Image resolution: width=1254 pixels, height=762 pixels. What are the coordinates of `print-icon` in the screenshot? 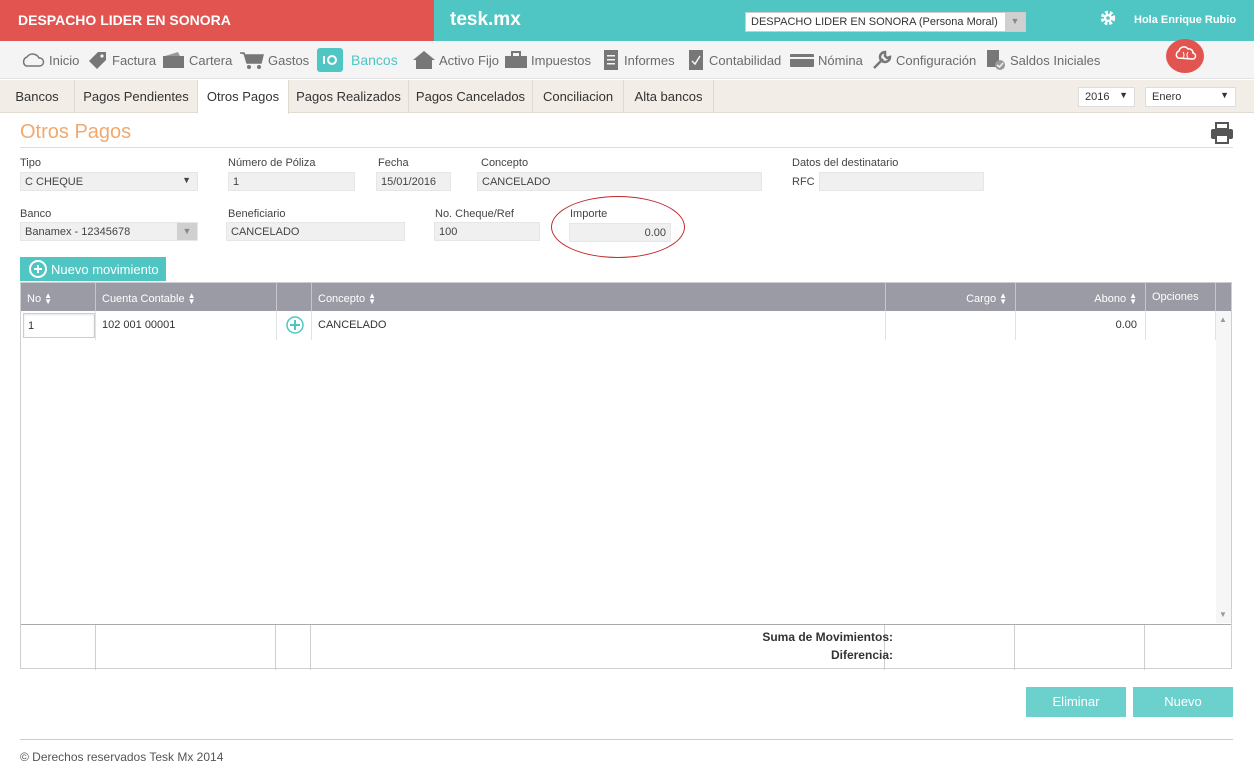 It's located at (1222, 133).